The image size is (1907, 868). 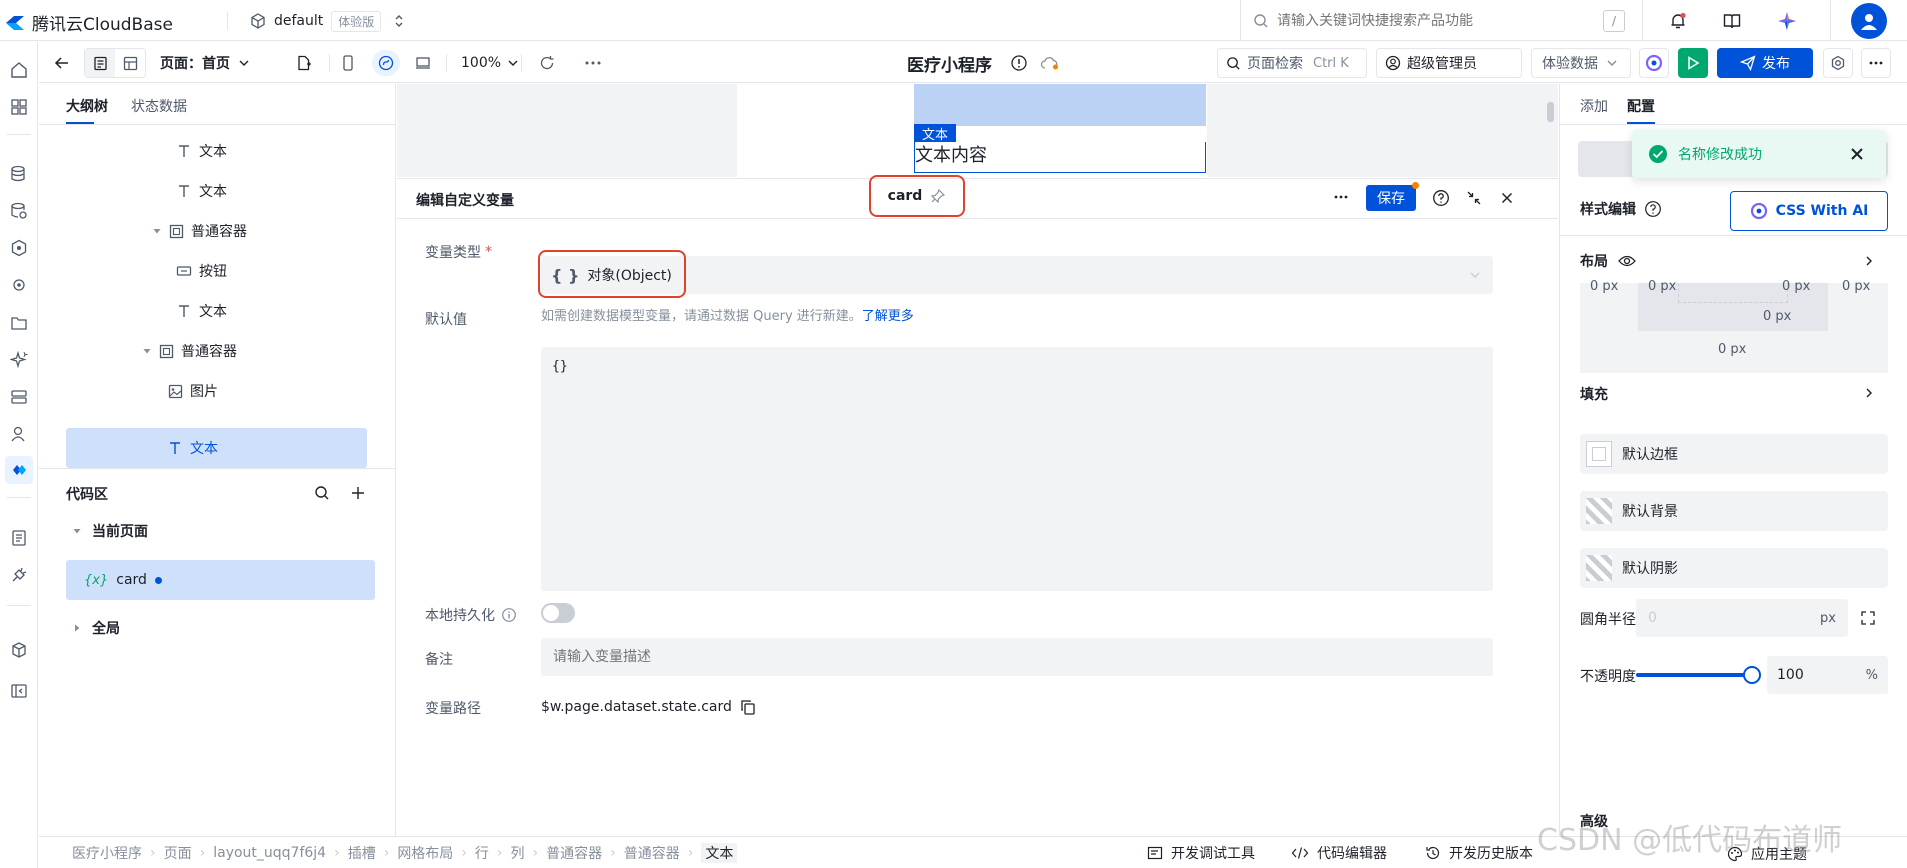 I want to click on user-avatar, so click(x=1869, y=21).